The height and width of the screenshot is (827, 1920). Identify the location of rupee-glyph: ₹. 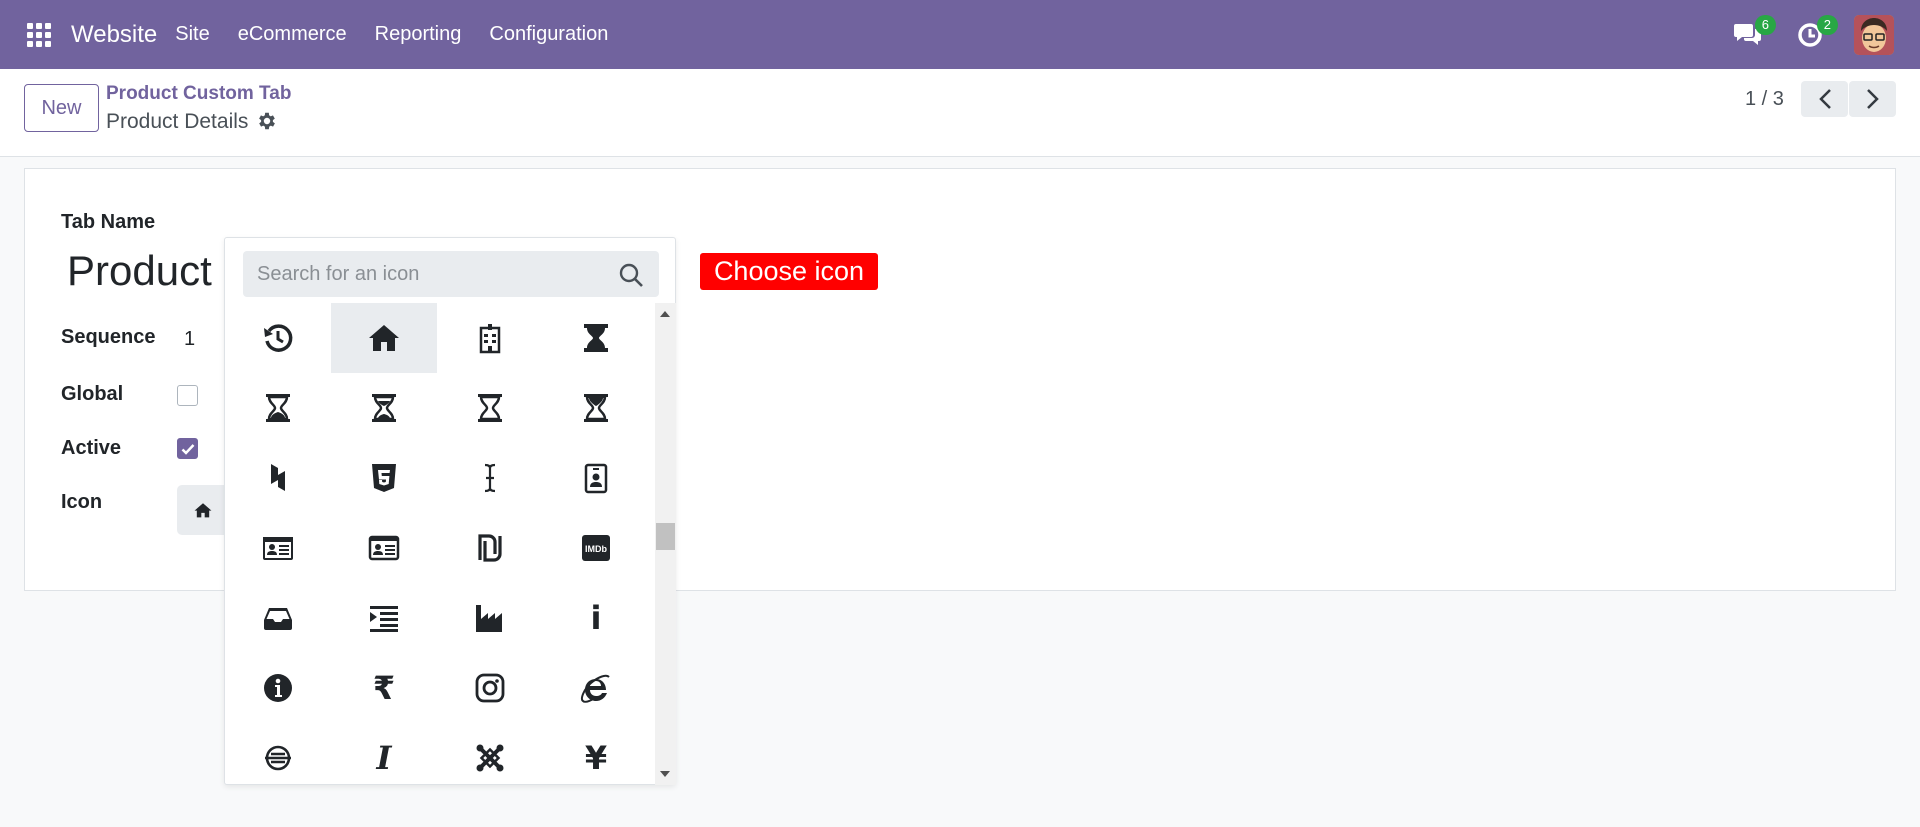
(384, 688).